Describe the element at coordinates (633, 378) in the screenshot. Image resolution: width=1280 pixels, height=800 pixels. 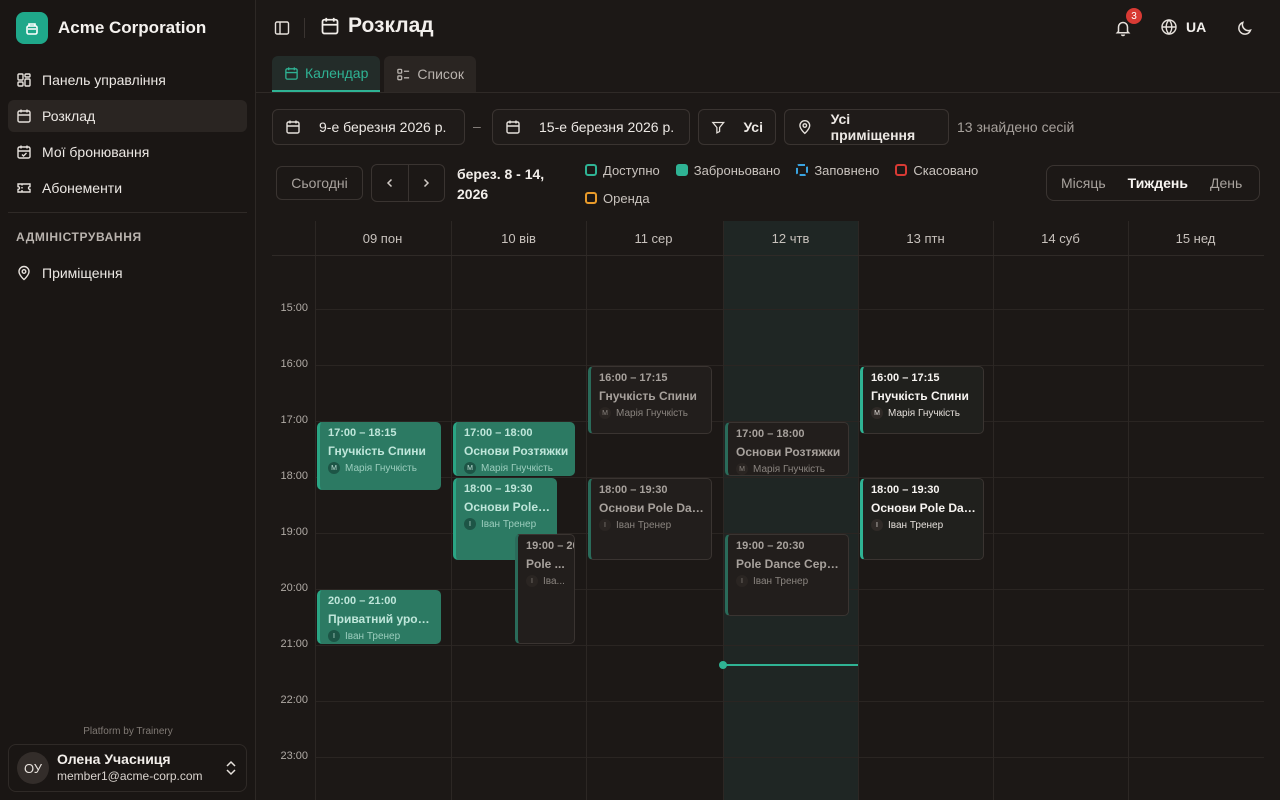
I see `session-time: 16:00 – 17:15` at that location.